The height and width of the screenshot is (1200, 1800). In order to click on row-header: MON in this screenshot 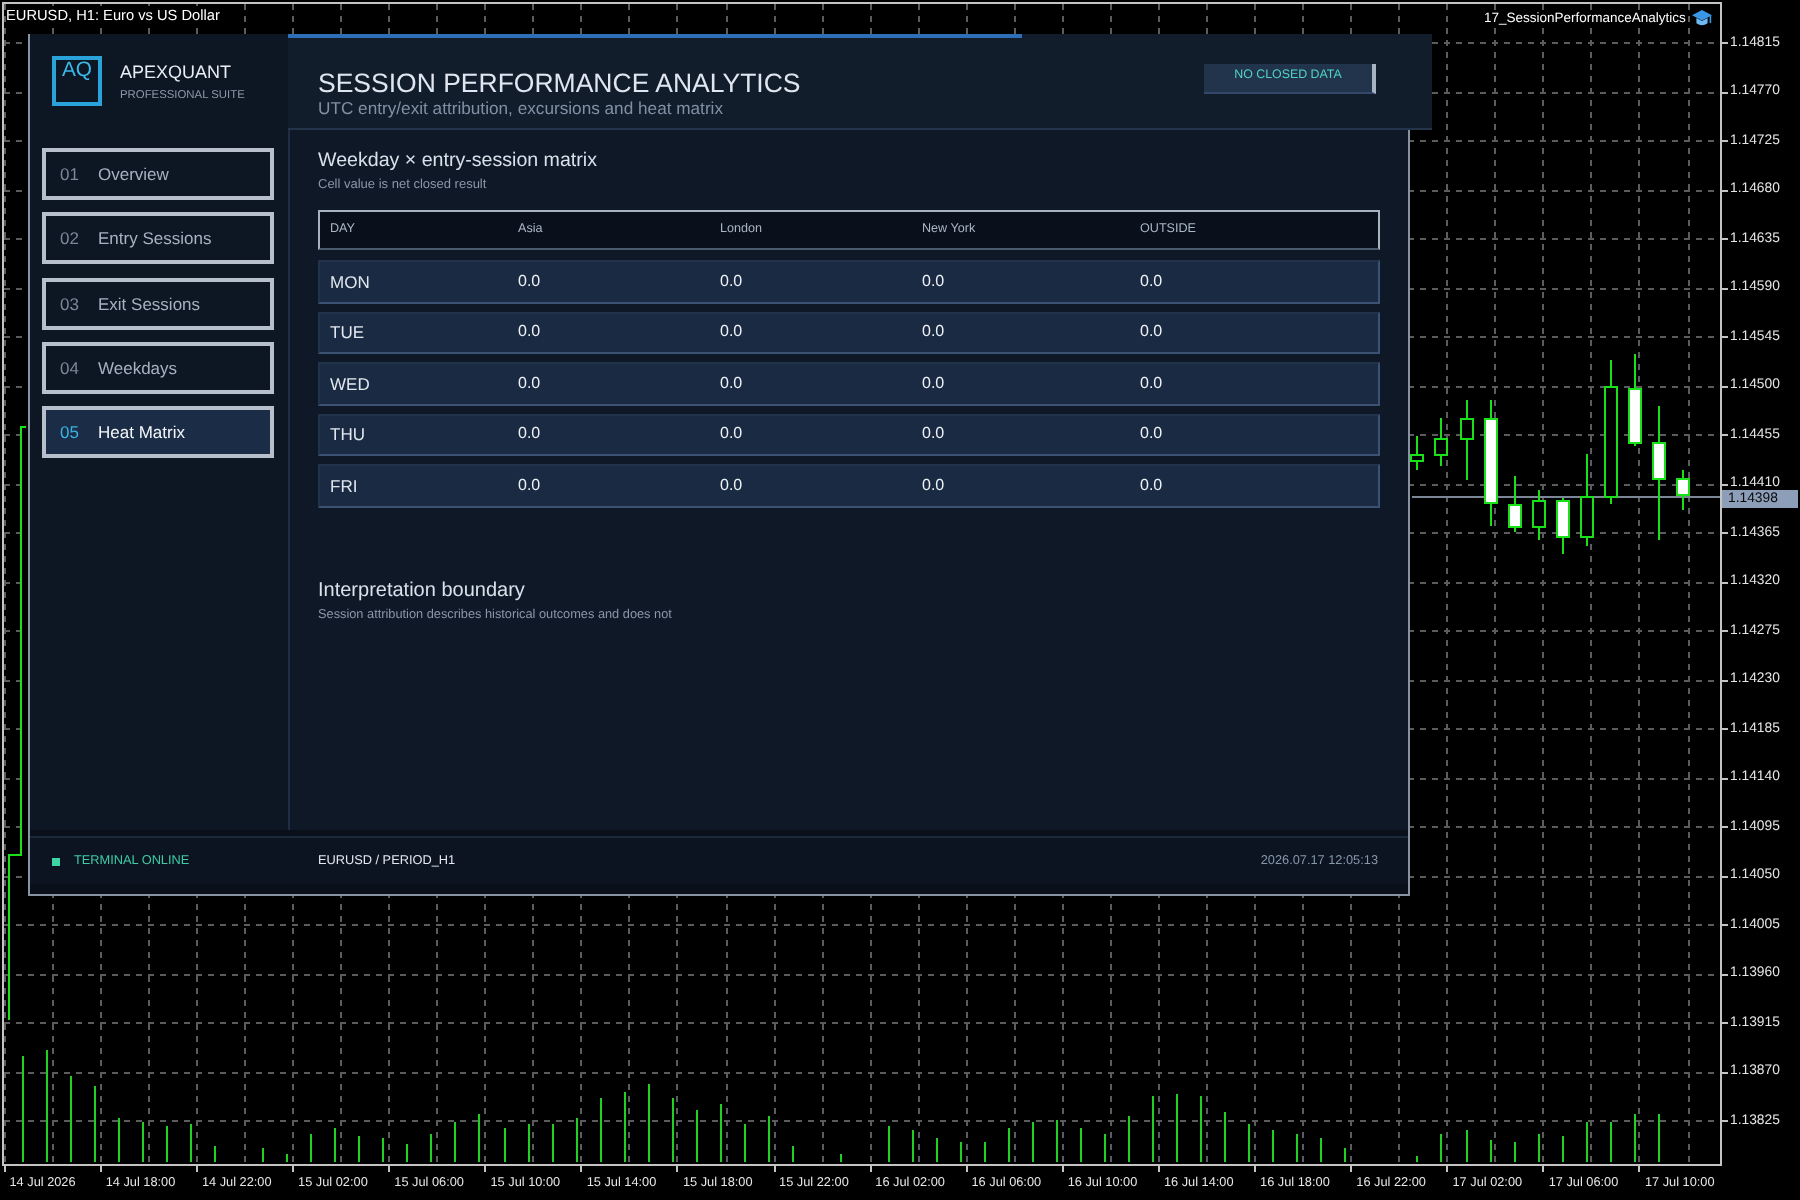, I will do `click(350, 281)`.